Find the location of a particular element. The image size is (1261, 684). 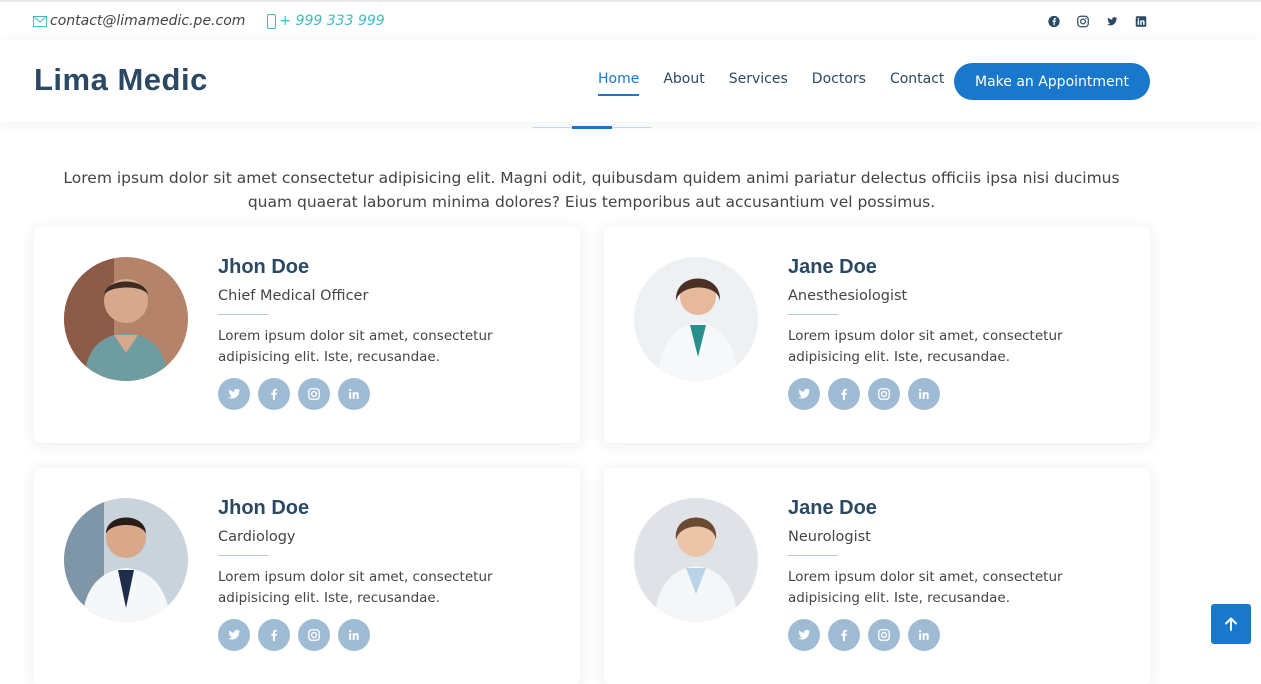

nav-services: Services is located at coordinates (758, 83).